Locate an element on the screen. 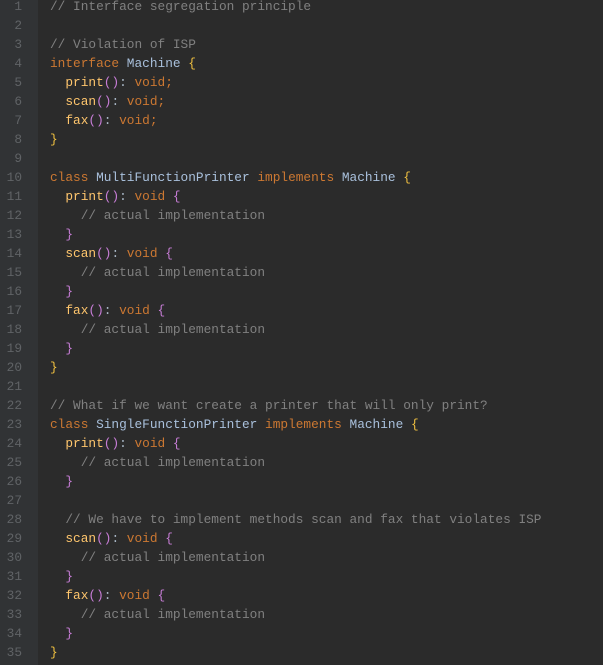 This screenshot has width=603, height=665. code-line: 29 scan(): void { is located at coordinates (301, 538).